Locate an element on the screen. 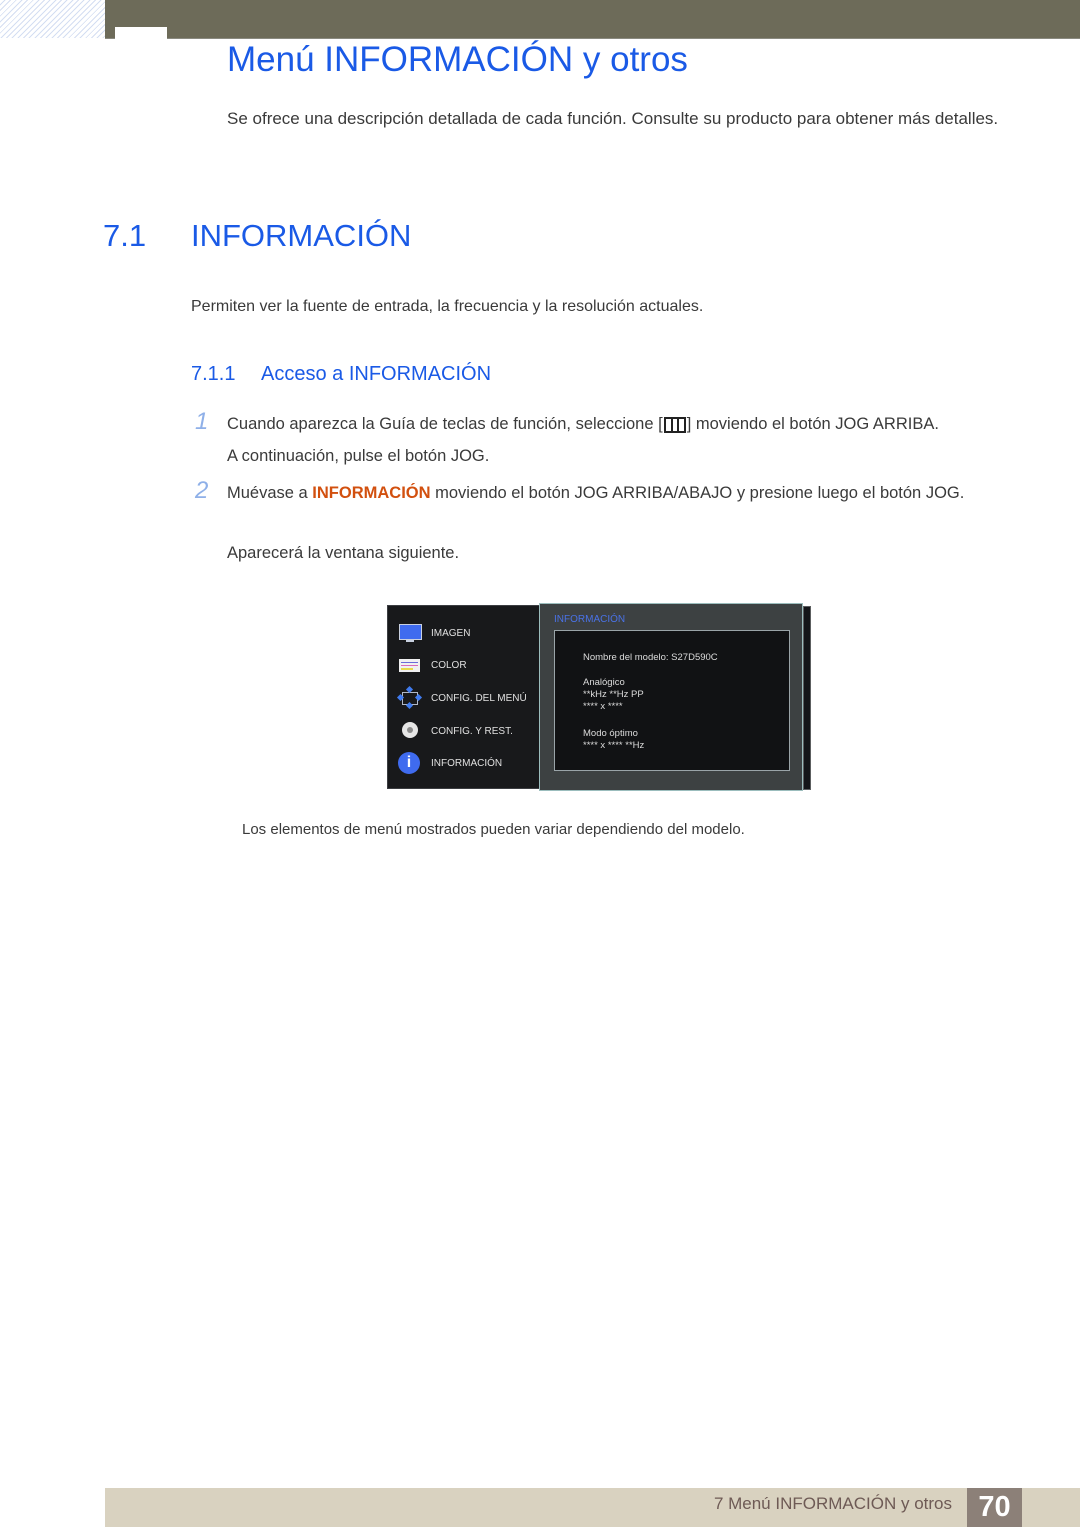  footer-chapter-label: 7 Menú INFORMACIÓN y otros is located at coordinates (832, 1503).